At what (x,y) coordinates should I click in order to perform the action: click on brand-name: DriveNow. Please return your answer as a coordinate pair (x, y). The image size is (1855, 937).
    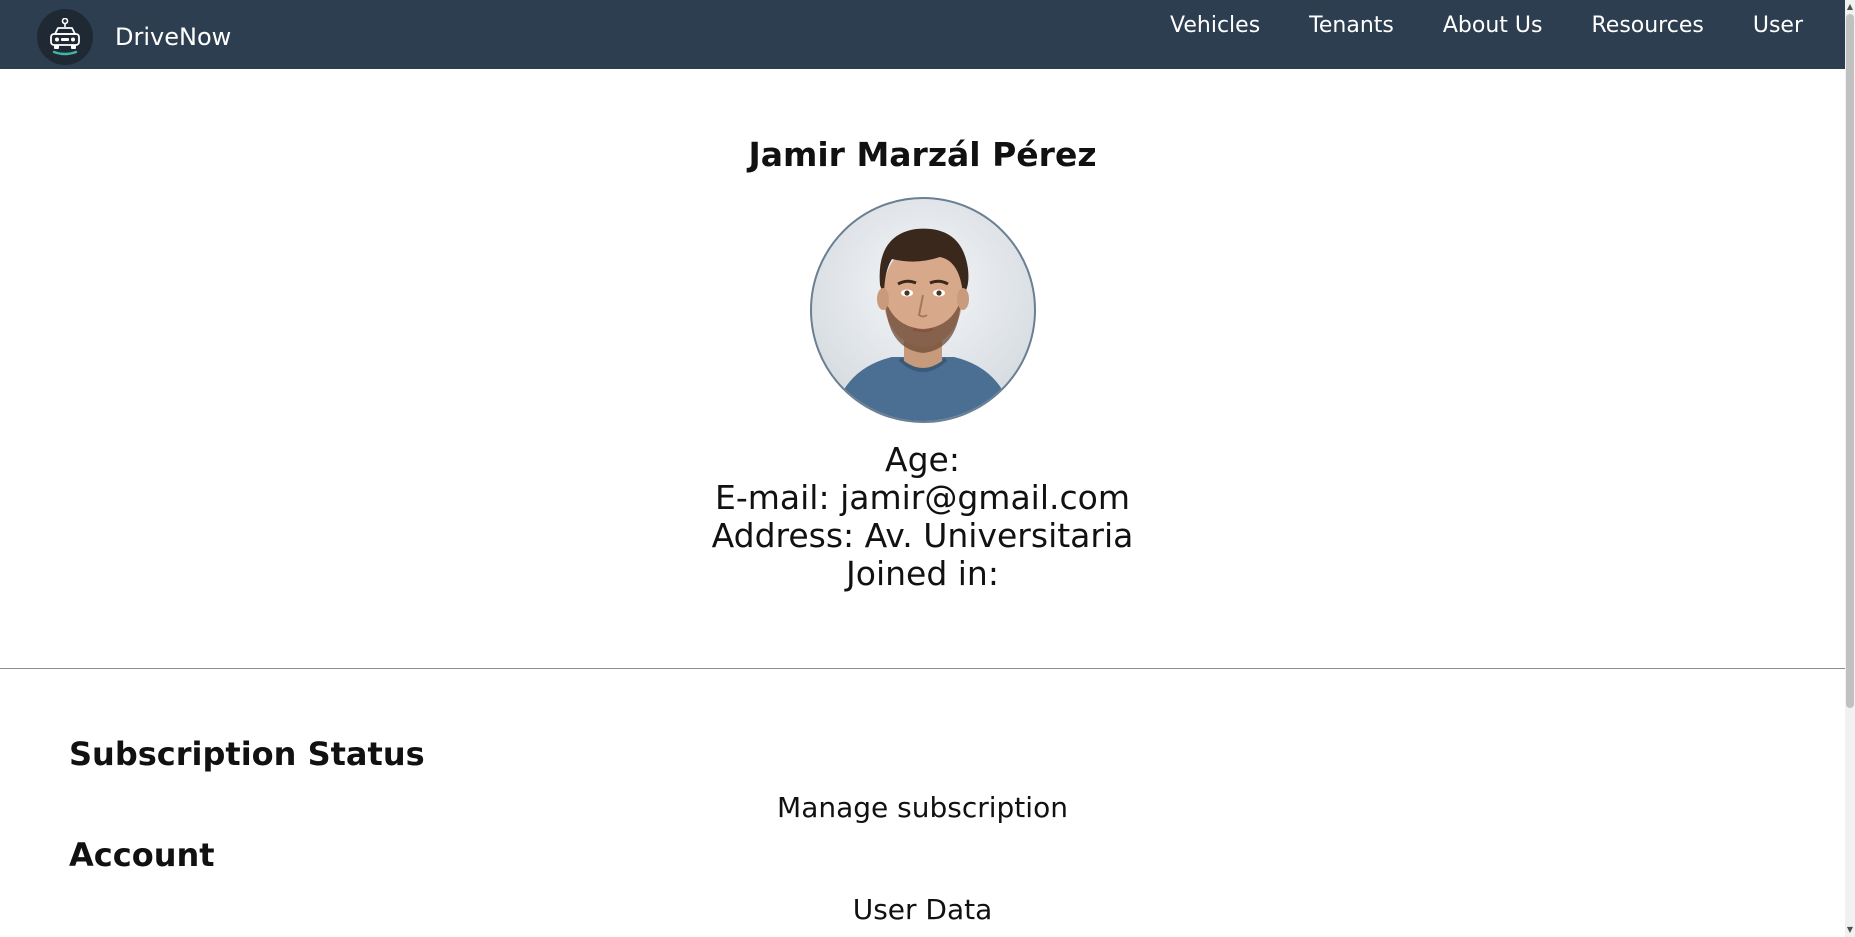
    Looking at the image, I should click on (173, 37).